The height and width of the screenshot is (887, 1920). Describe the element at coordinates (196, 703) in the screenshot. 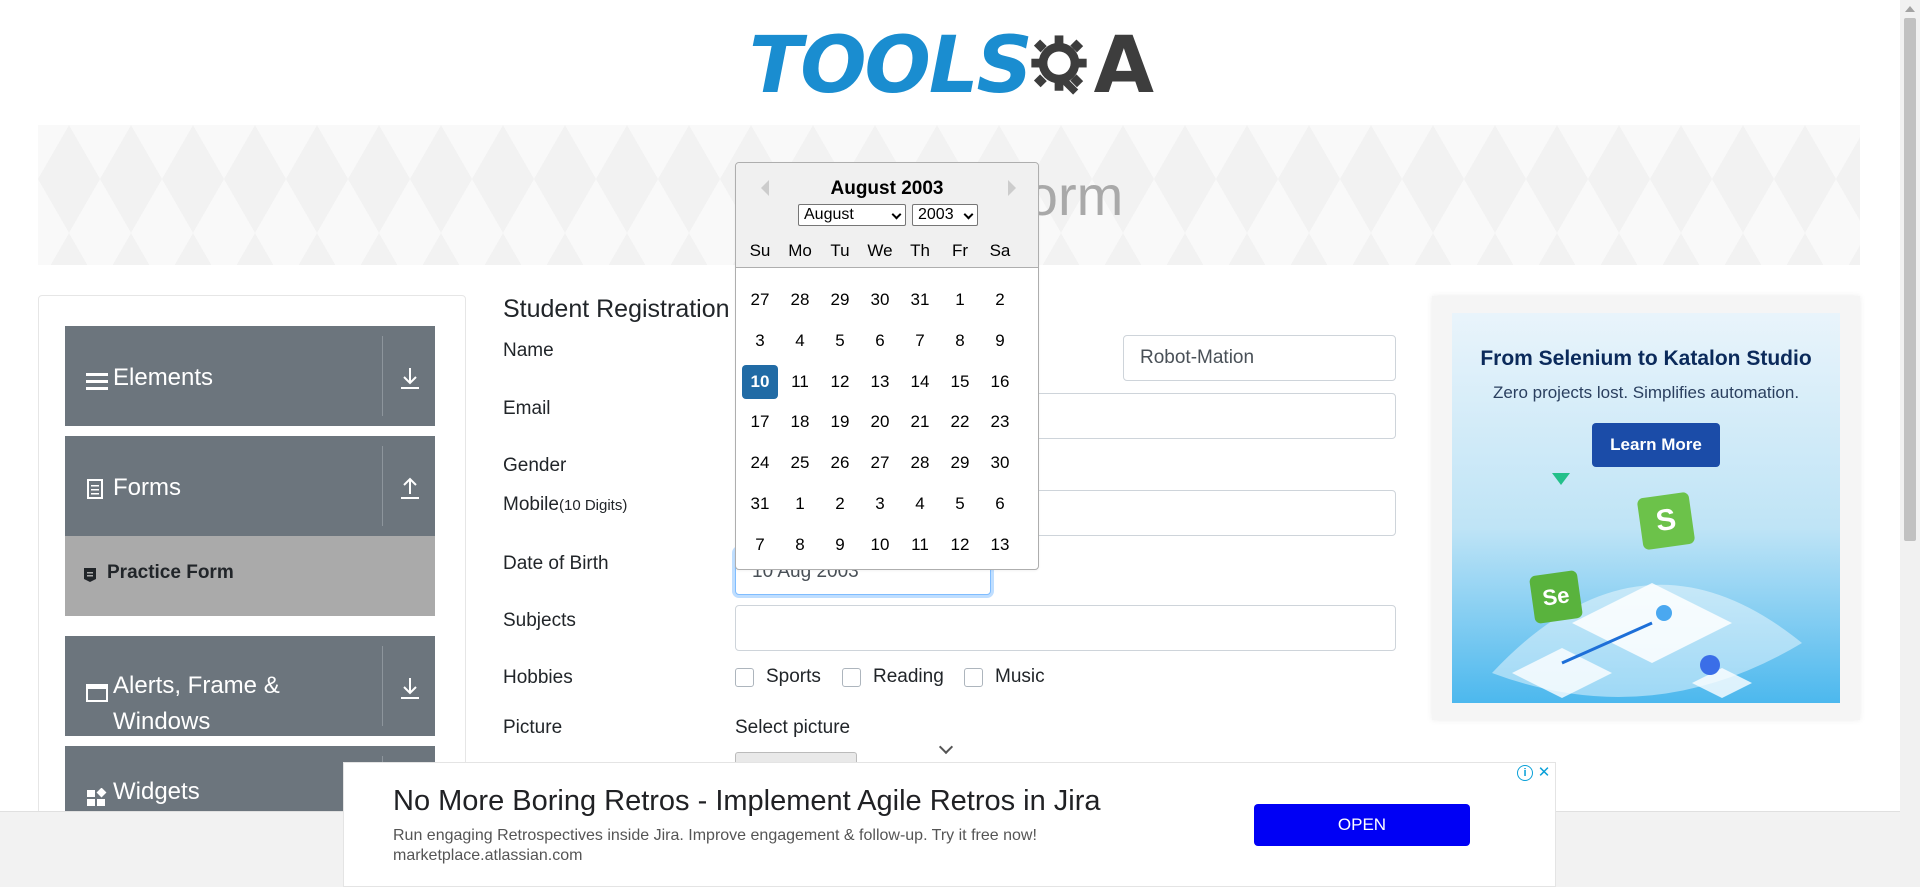

I see `sidebar-group-label: Alerts, Frame & Windows` at that location.